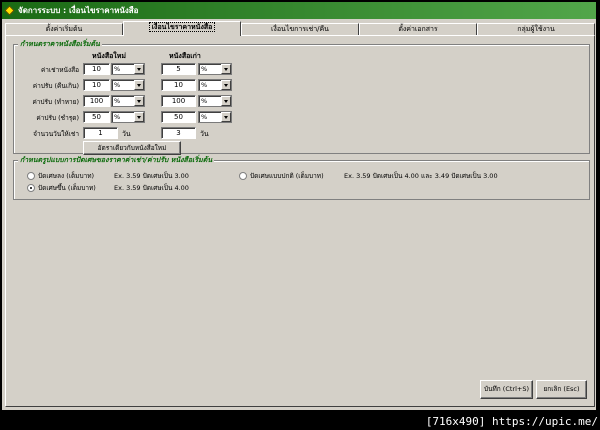  What do you see at coordinates (178, 117) in the screenshot?
I see `damage-fine-old-input: 50` at bounding box center [178, 117].